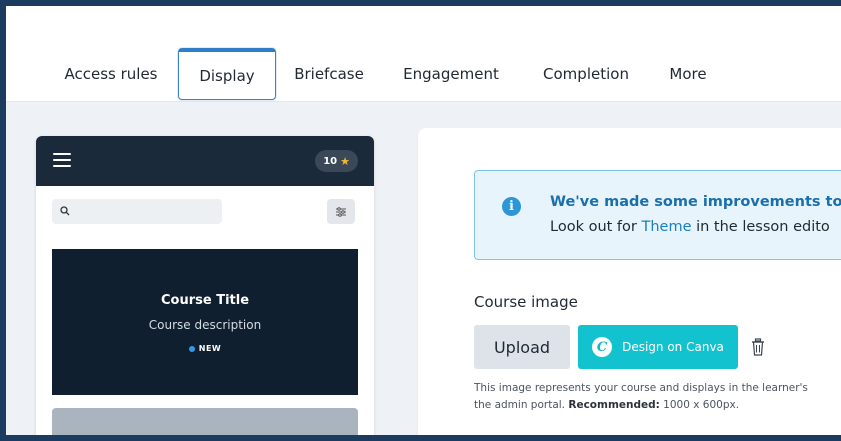 The width and height of the screenshot is (841, 441). Describe the element at coordinates (205, 300) in the screenshot. I see `course-title: Course Title` at that location.